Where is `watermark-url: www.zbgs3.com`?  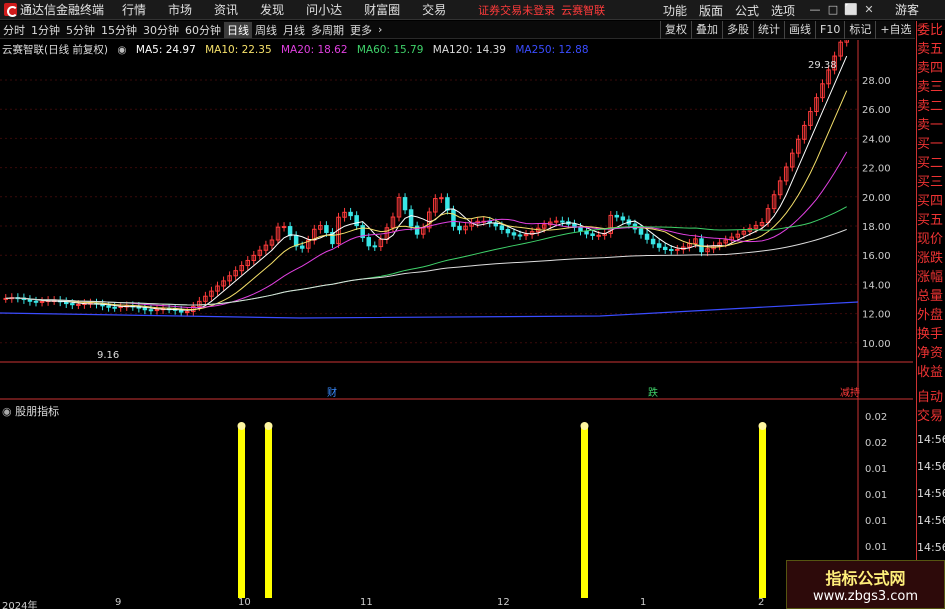
watermark-url: www.zbgs3.com is located at coordinates (865, 596).